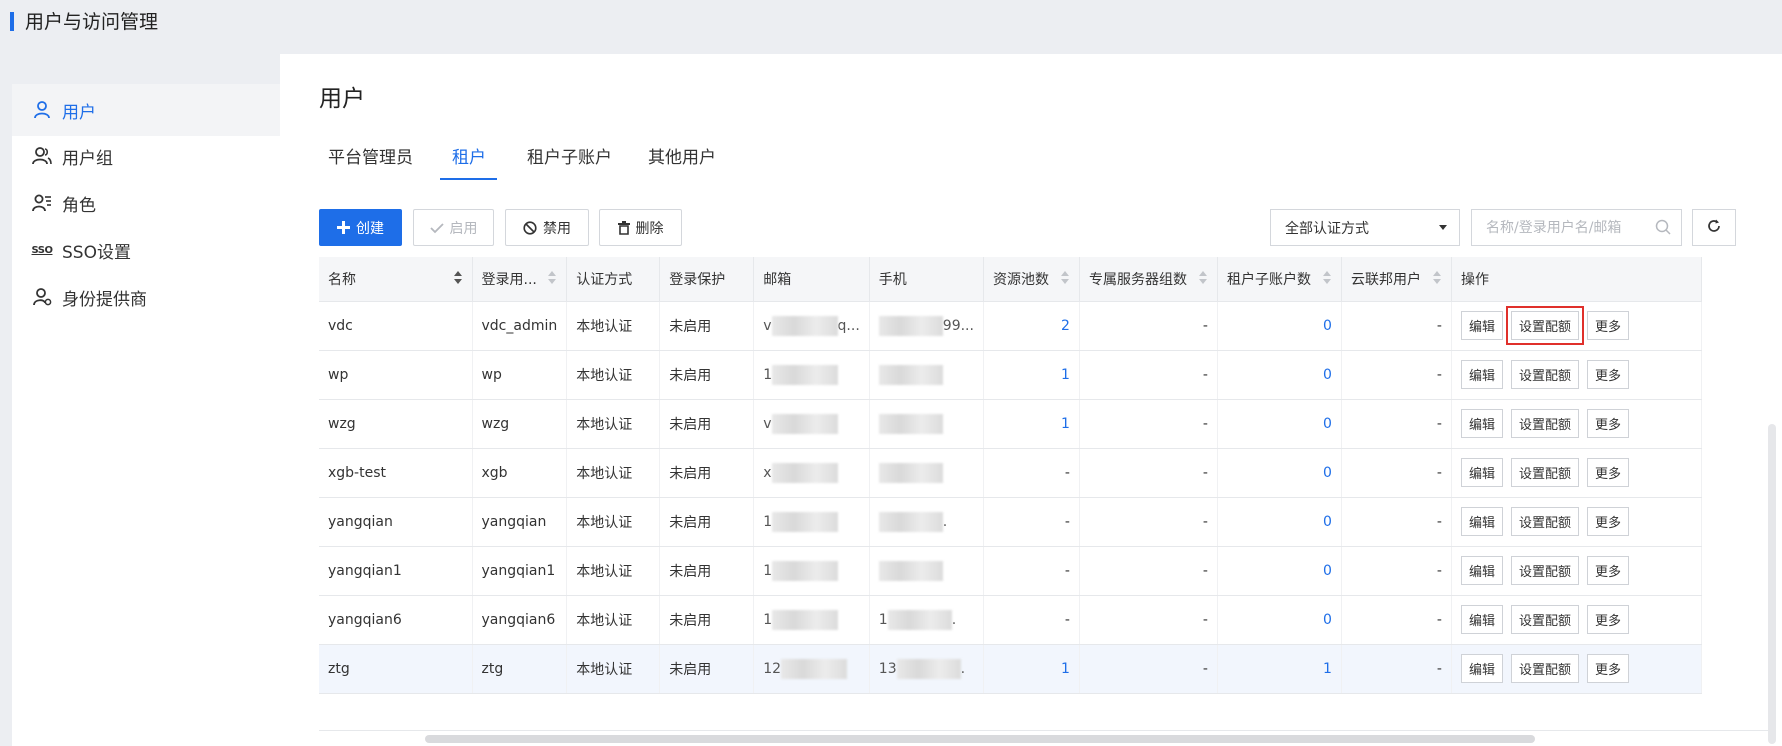 The image size is (1782, 746). What do you see at coordinates (980, 739) in the screenshot?
I see `horizontal-scrollbar` at bounding box center [980, 739].